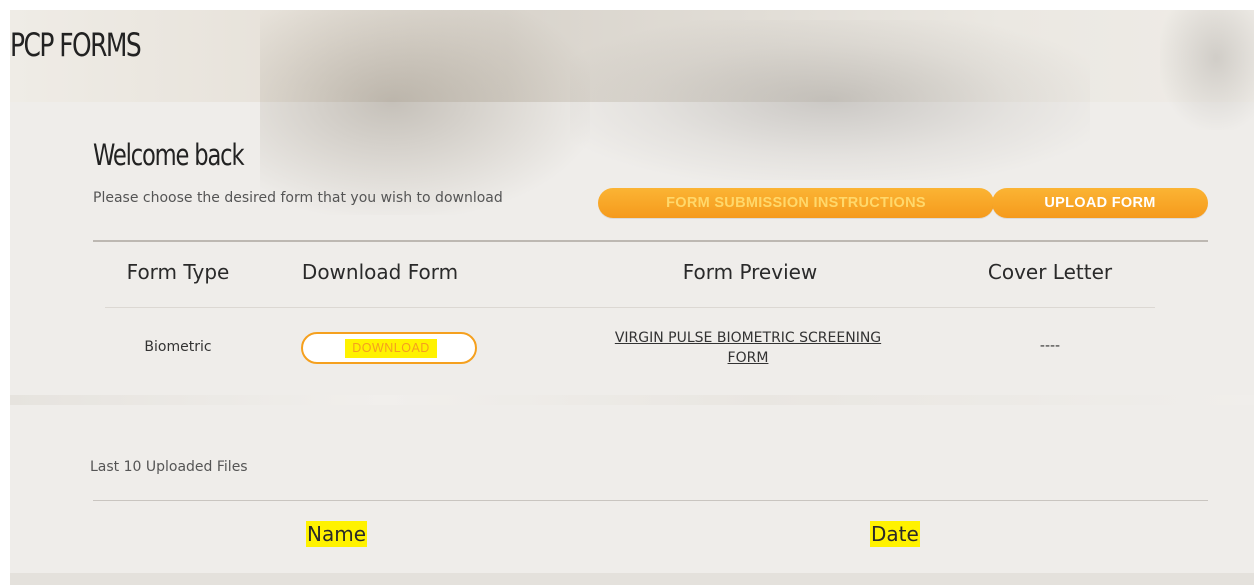 This screenshot has width=1254, height=585. I want to click on column-header-date: Date, so click(895, 534).